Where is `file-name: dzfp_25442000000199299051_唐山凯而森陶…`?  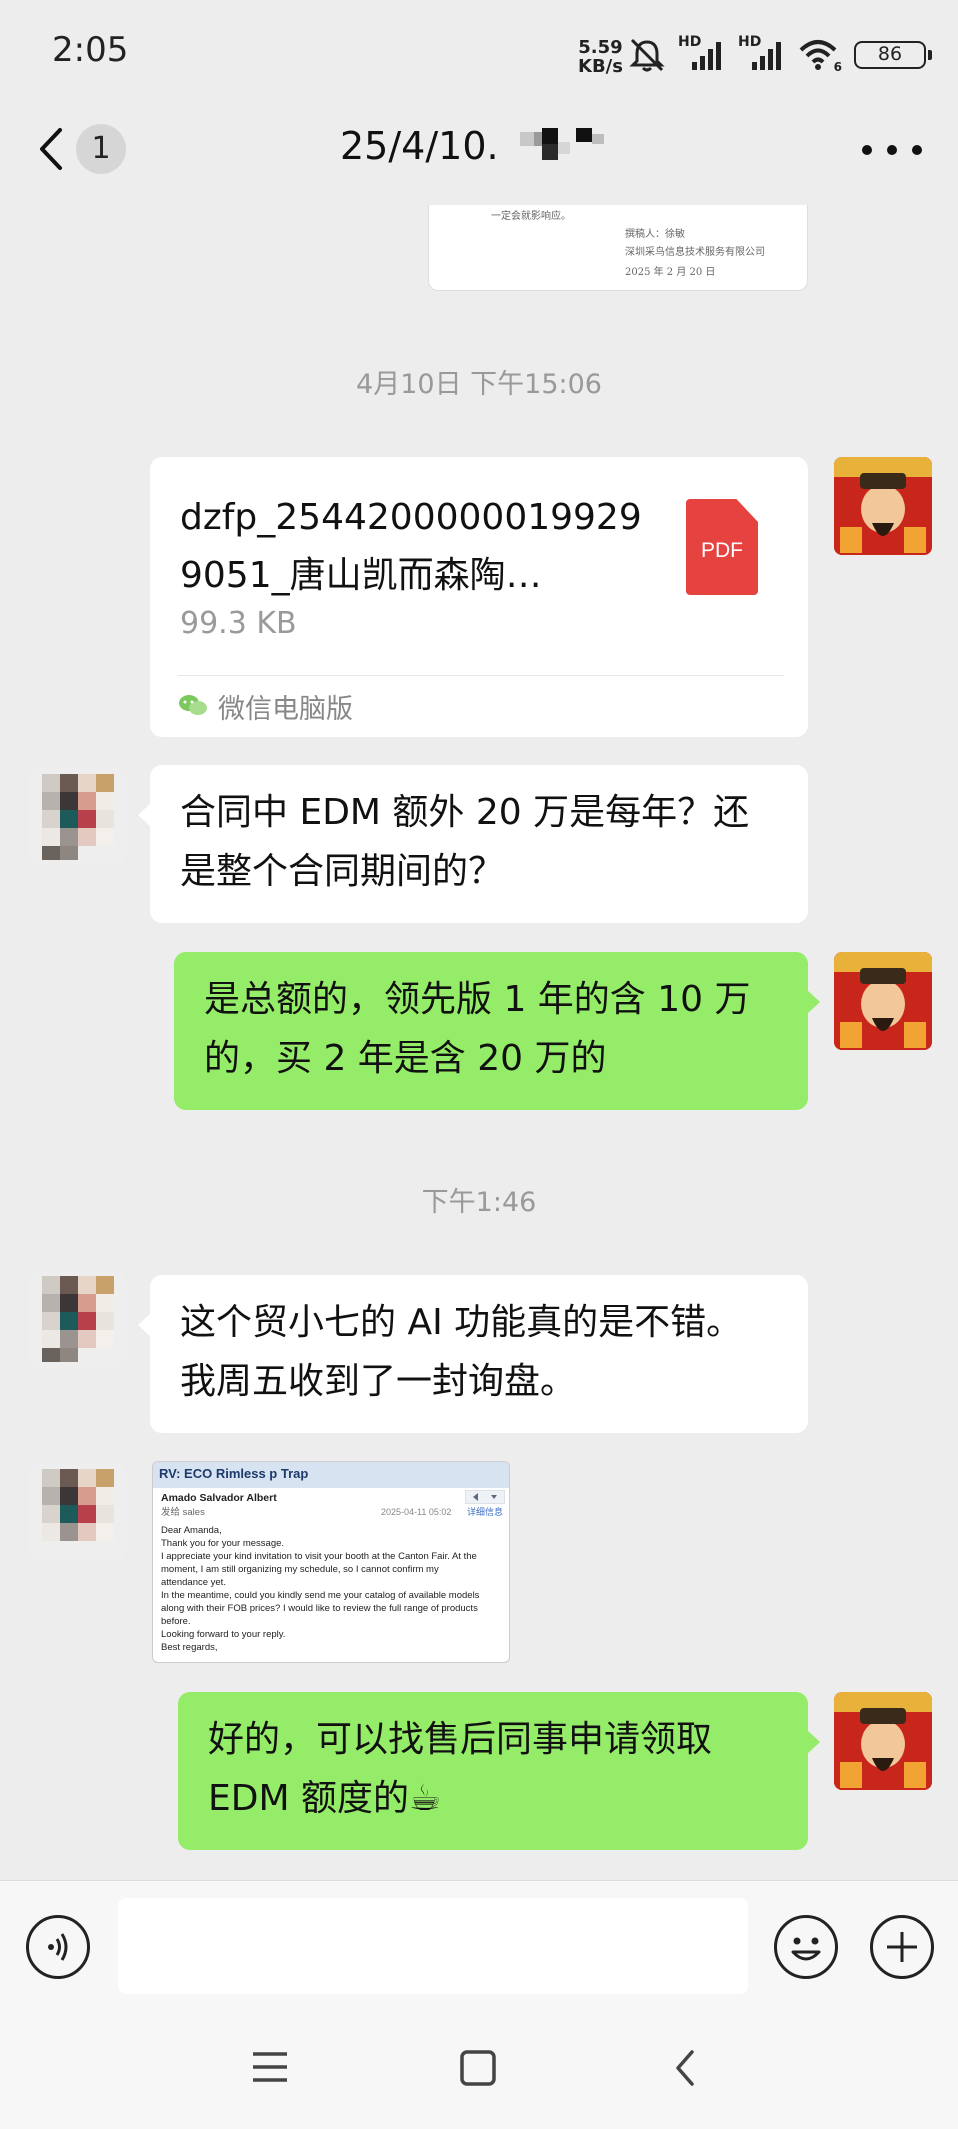 file-name: dzfp_25442000000199299051_唐山凯而森陶… is located at coordinates (411, 546).